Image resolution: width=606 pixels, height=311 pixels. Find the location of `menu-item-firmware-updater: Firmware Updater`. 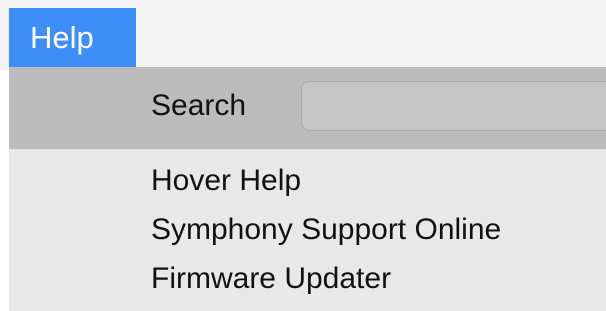

menu-item-firmware-updater: Firmware Updater is located at coordinates (271, 279).